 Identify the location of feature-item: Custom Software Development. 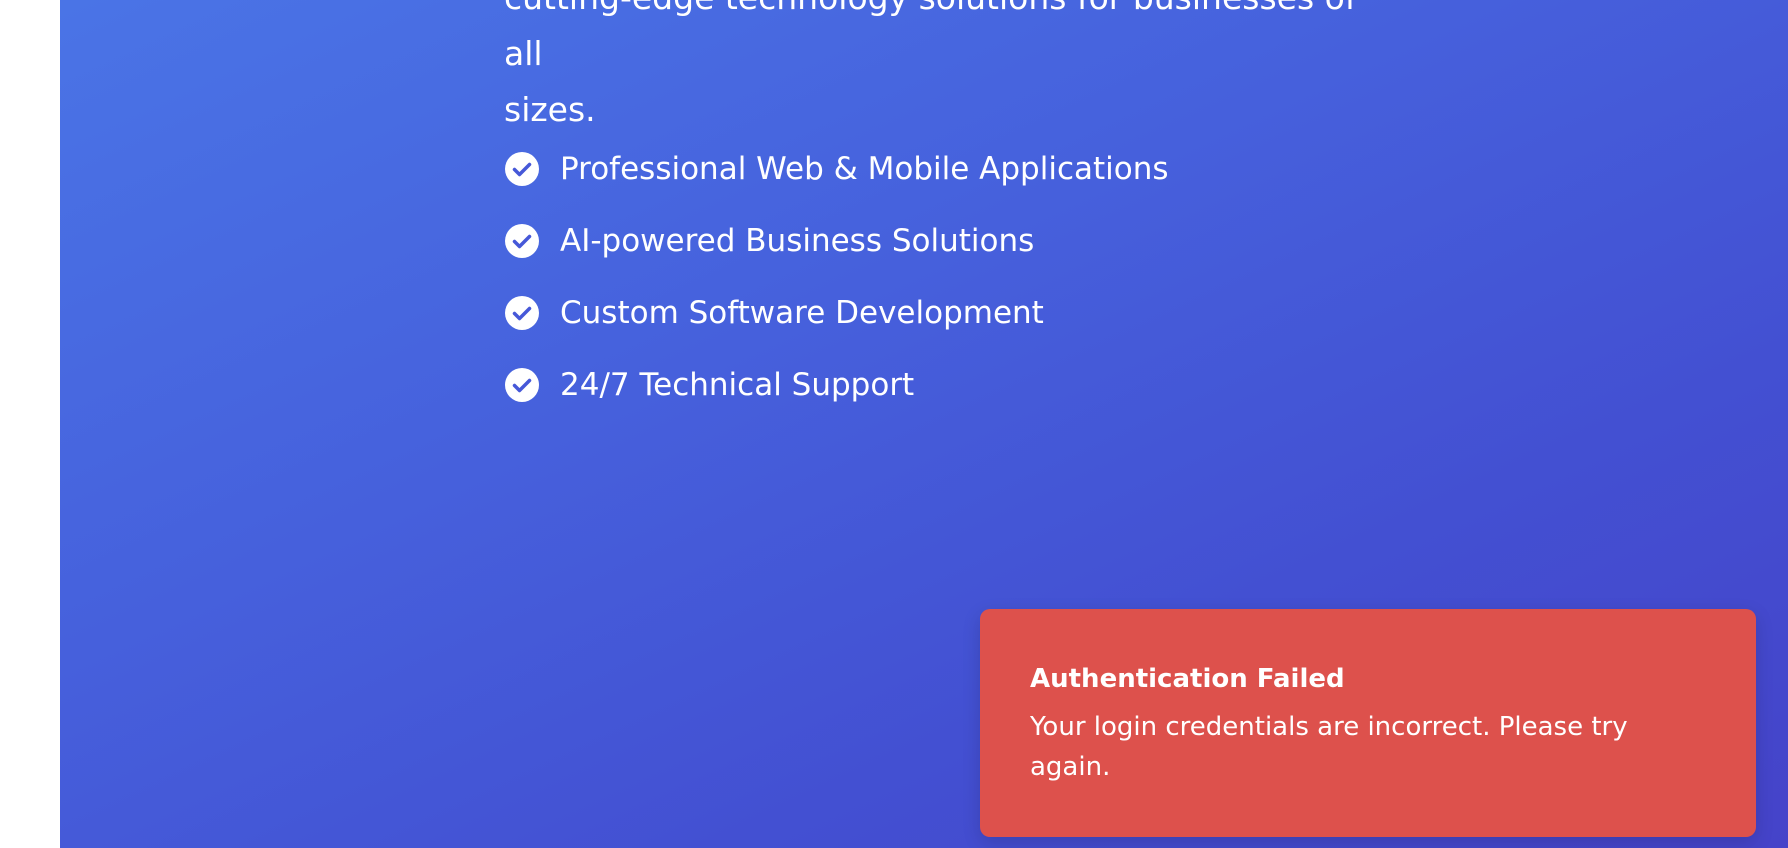
(836, 313).